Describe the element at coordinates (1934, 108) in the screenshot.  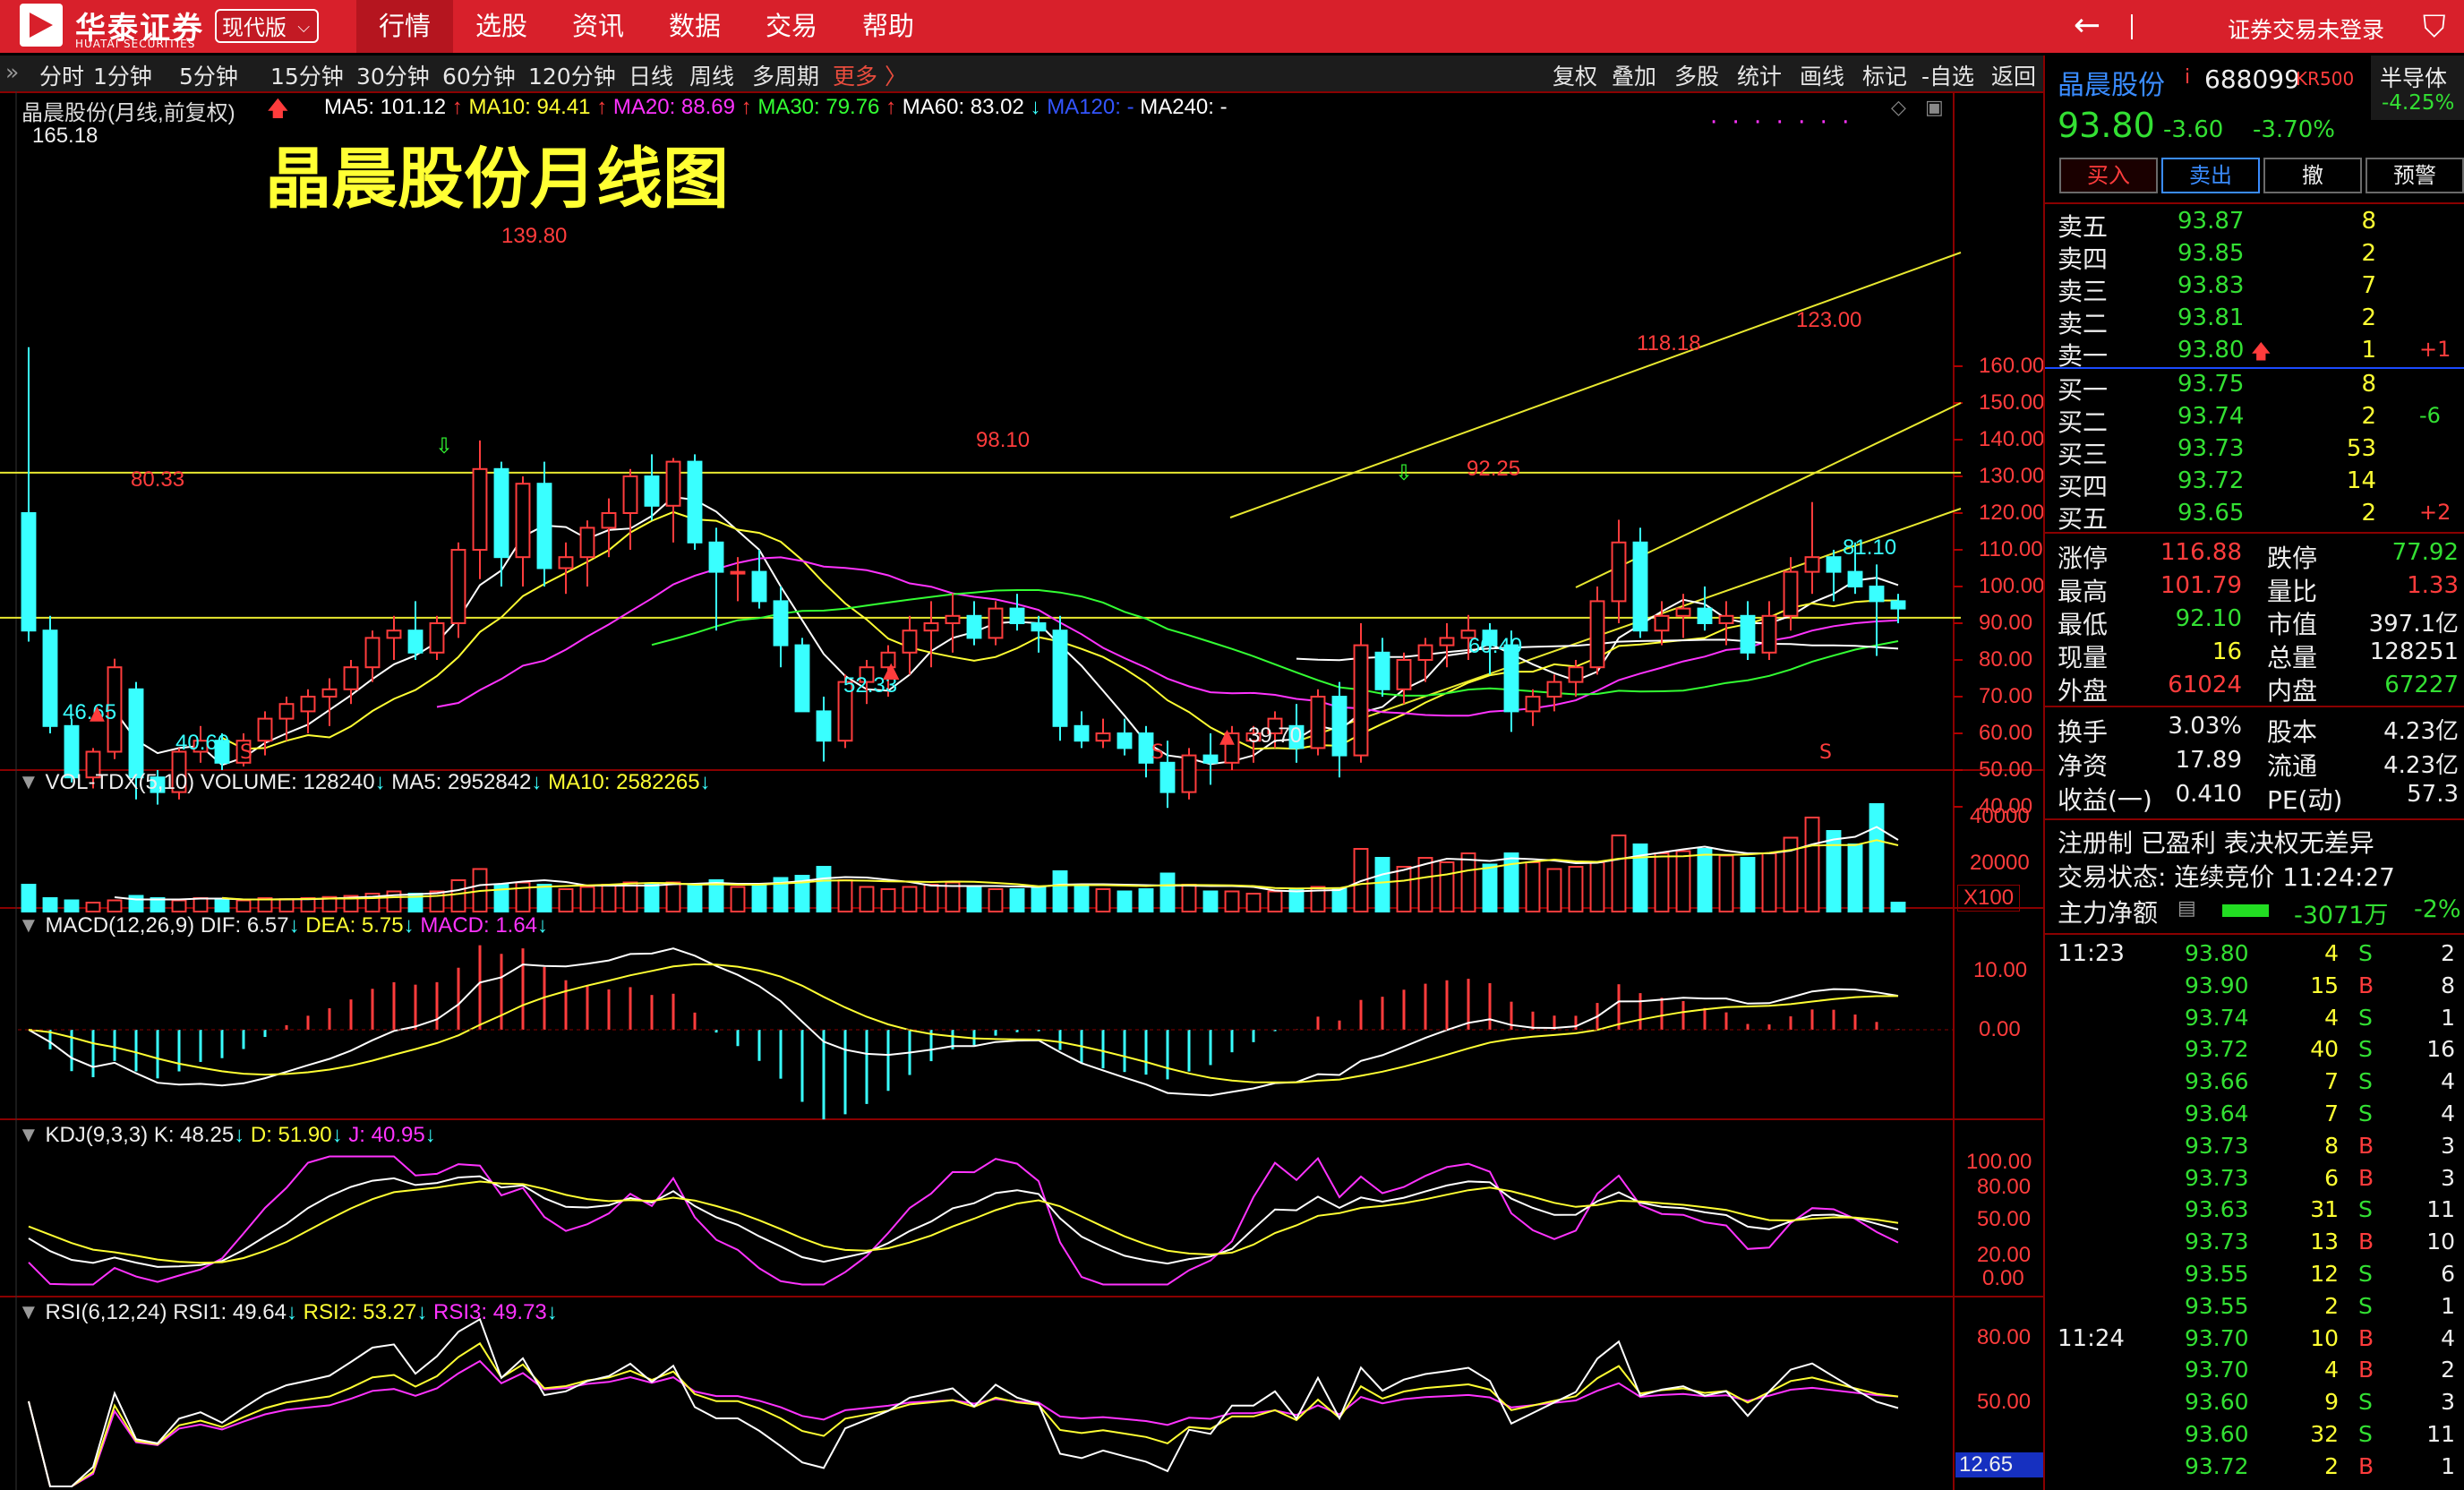
I see `window-icon: ▣` at that location.